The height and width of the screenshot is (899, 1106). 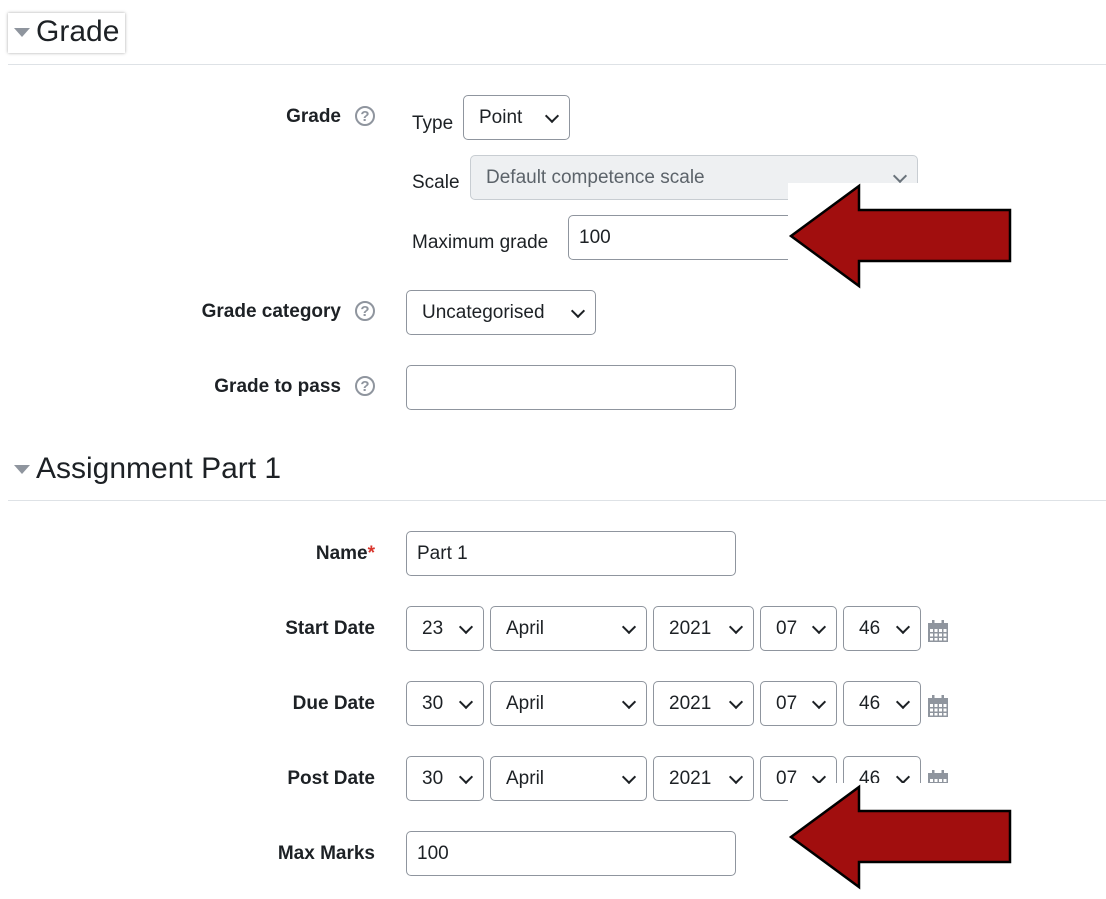 I want to click on max-marks-value: 100, so click(x=433, y=853).